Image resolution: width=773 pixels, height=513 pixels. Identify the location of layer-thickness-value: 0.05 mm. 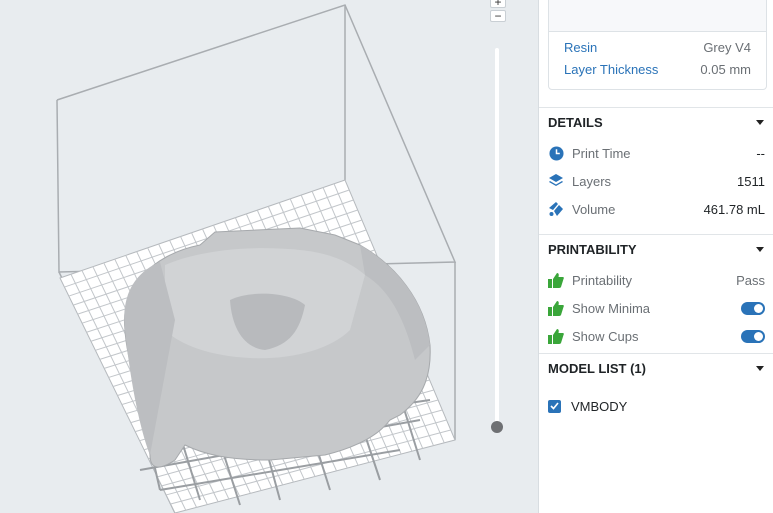
(725, 69).